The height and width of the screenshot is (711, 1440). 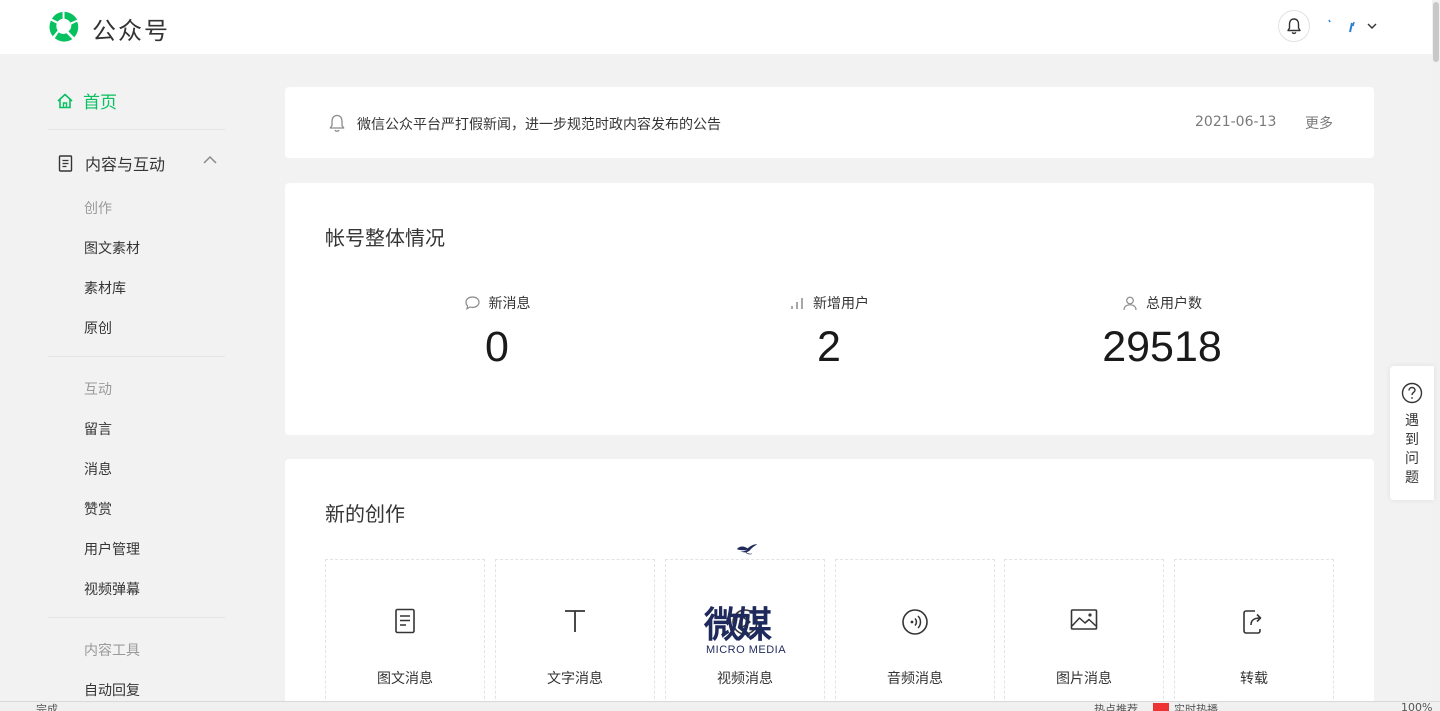 I want to click on tile-label: 文字消息, so click(x=575, y=679).